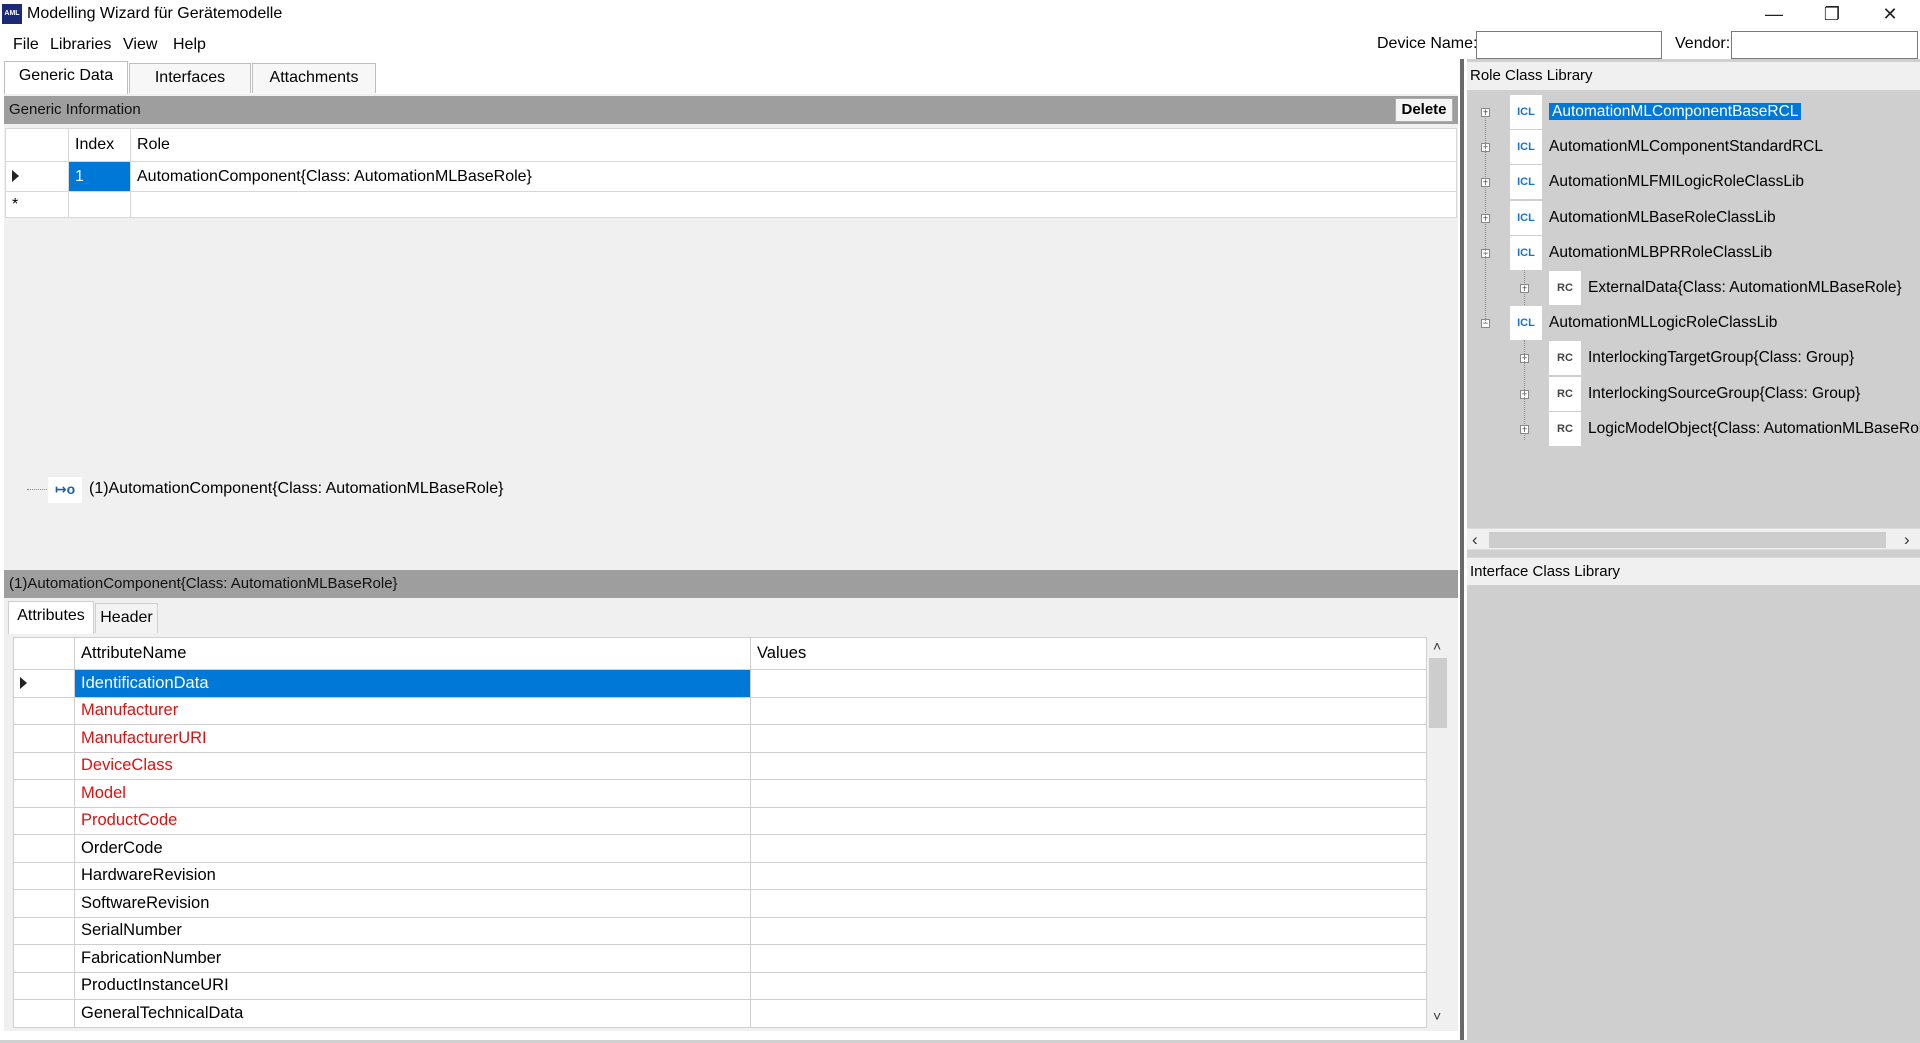  I want to click on device-name-input, so click(1569, 45).